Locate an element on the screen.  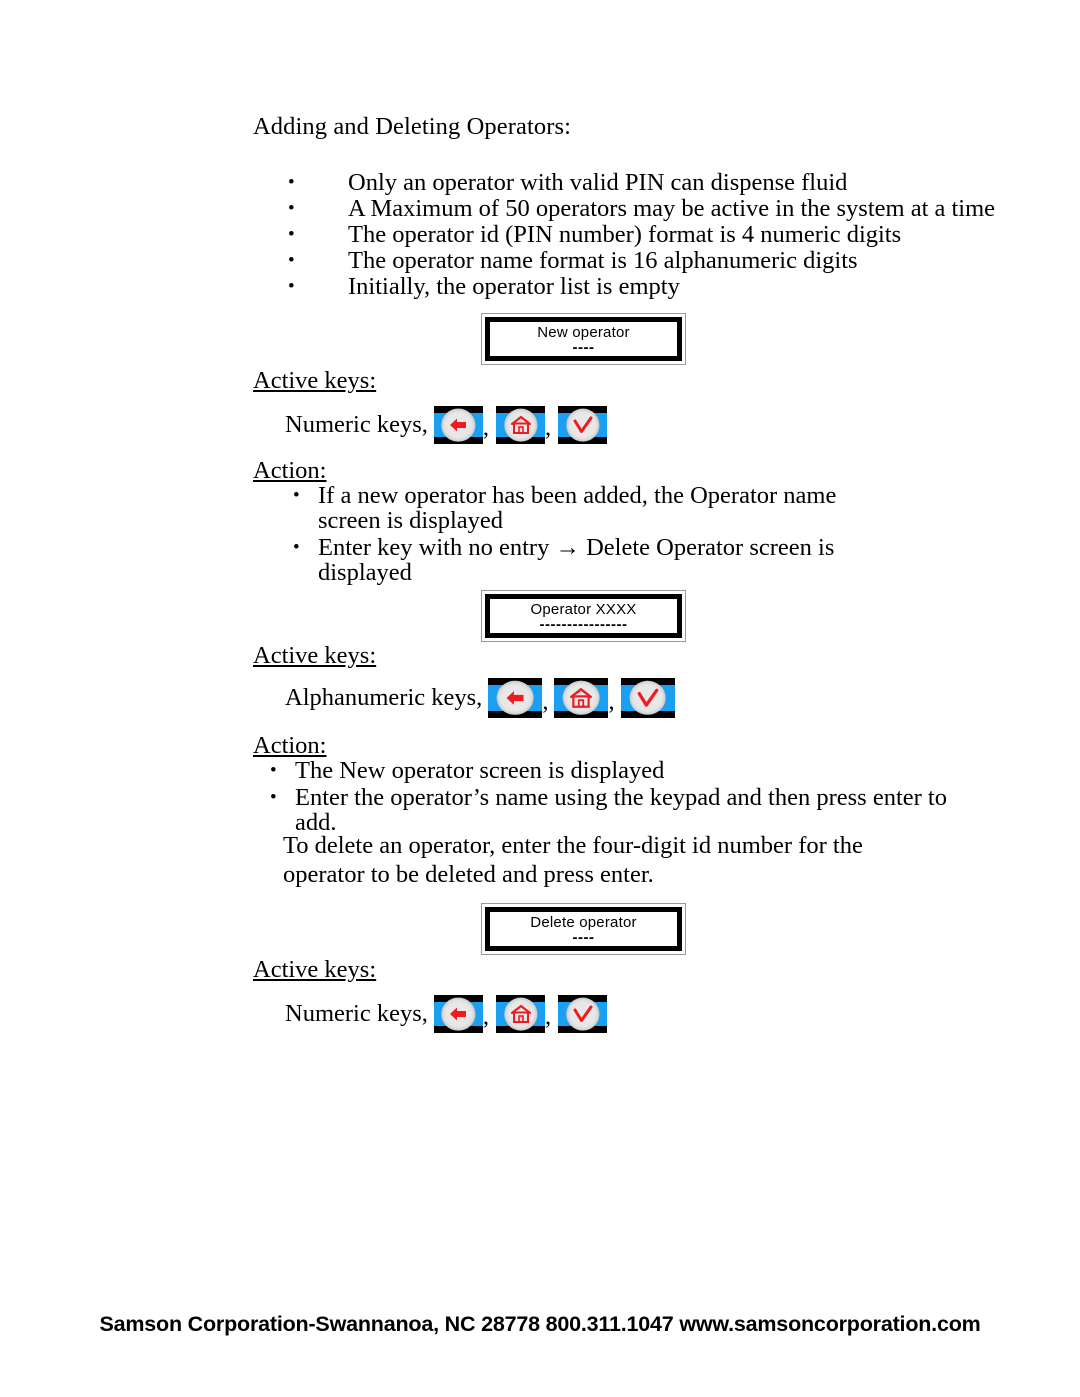
list-item: • The New operator screen is displayed is located at coordinates (610, 770).